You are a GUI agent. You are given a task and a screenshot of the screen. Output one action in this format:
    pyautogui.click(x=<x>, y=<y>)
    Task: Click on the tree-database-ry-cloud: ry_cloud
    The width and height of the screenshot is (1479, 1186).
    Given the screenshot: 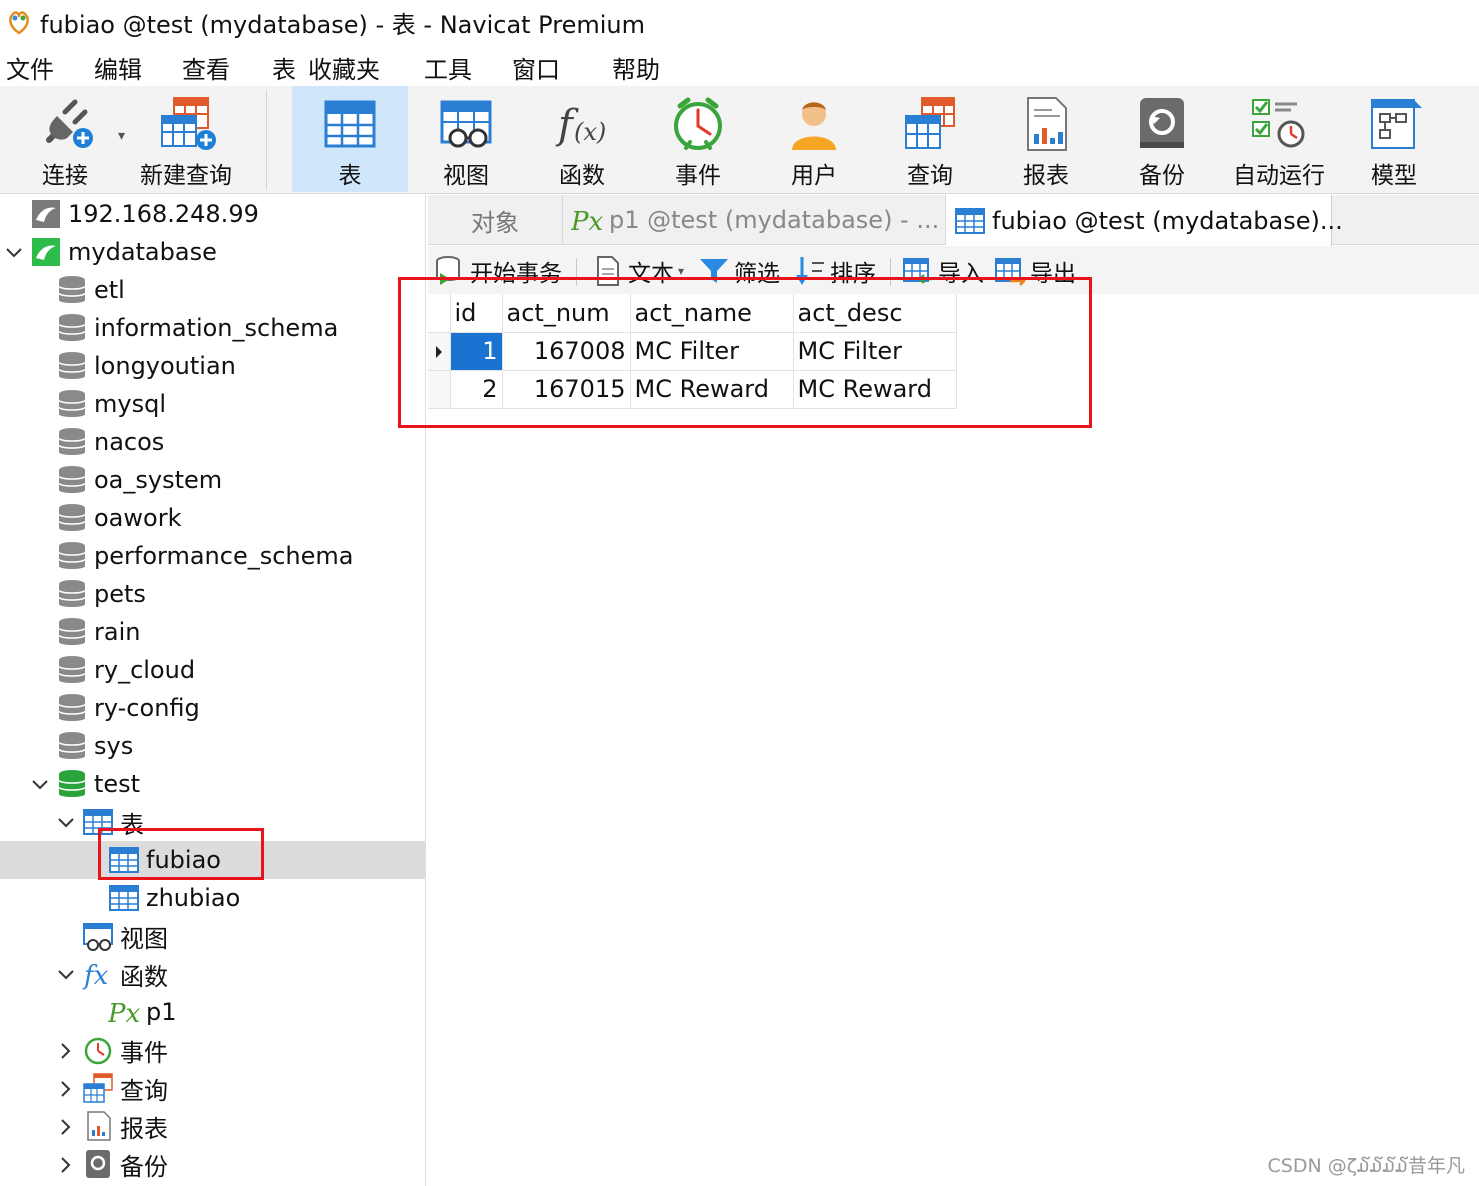 What is the action you would take?
    pyautogui.click(x=125, y=670)
    